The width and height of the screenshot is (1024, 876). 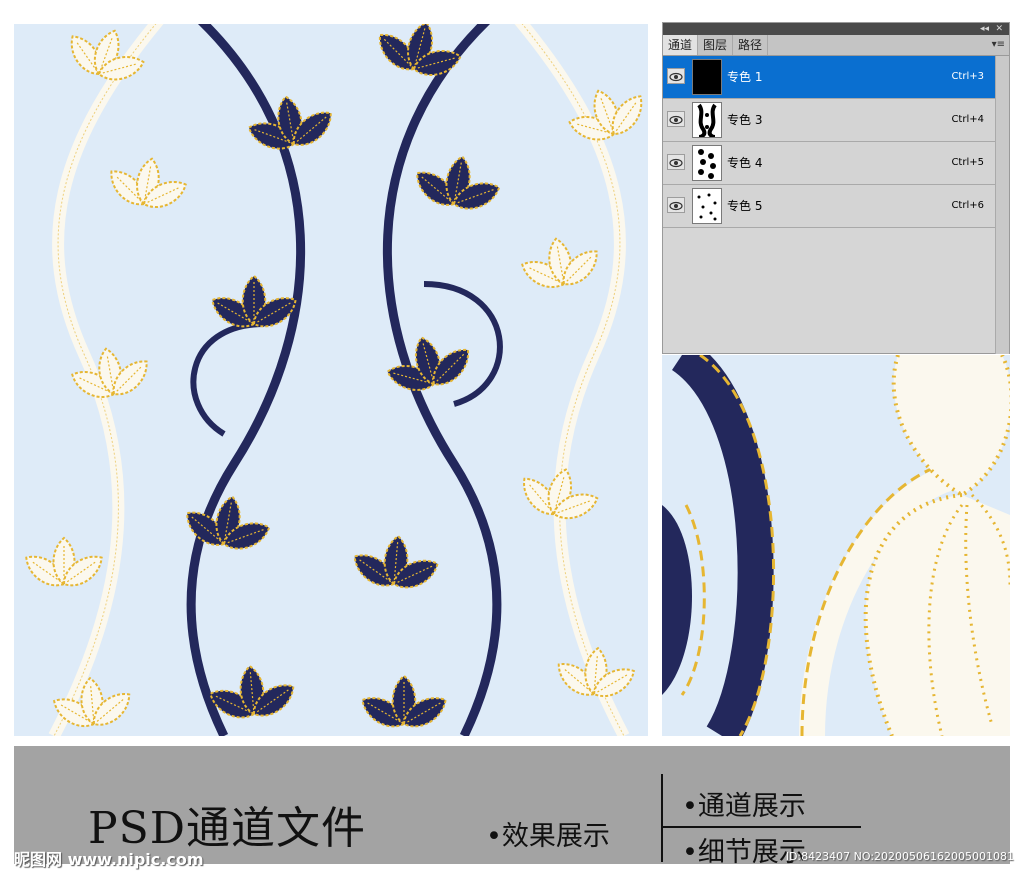 I want to click on channel-row-spot-3: 专色 3 Ctrl+4, so click(x=829, y=120).